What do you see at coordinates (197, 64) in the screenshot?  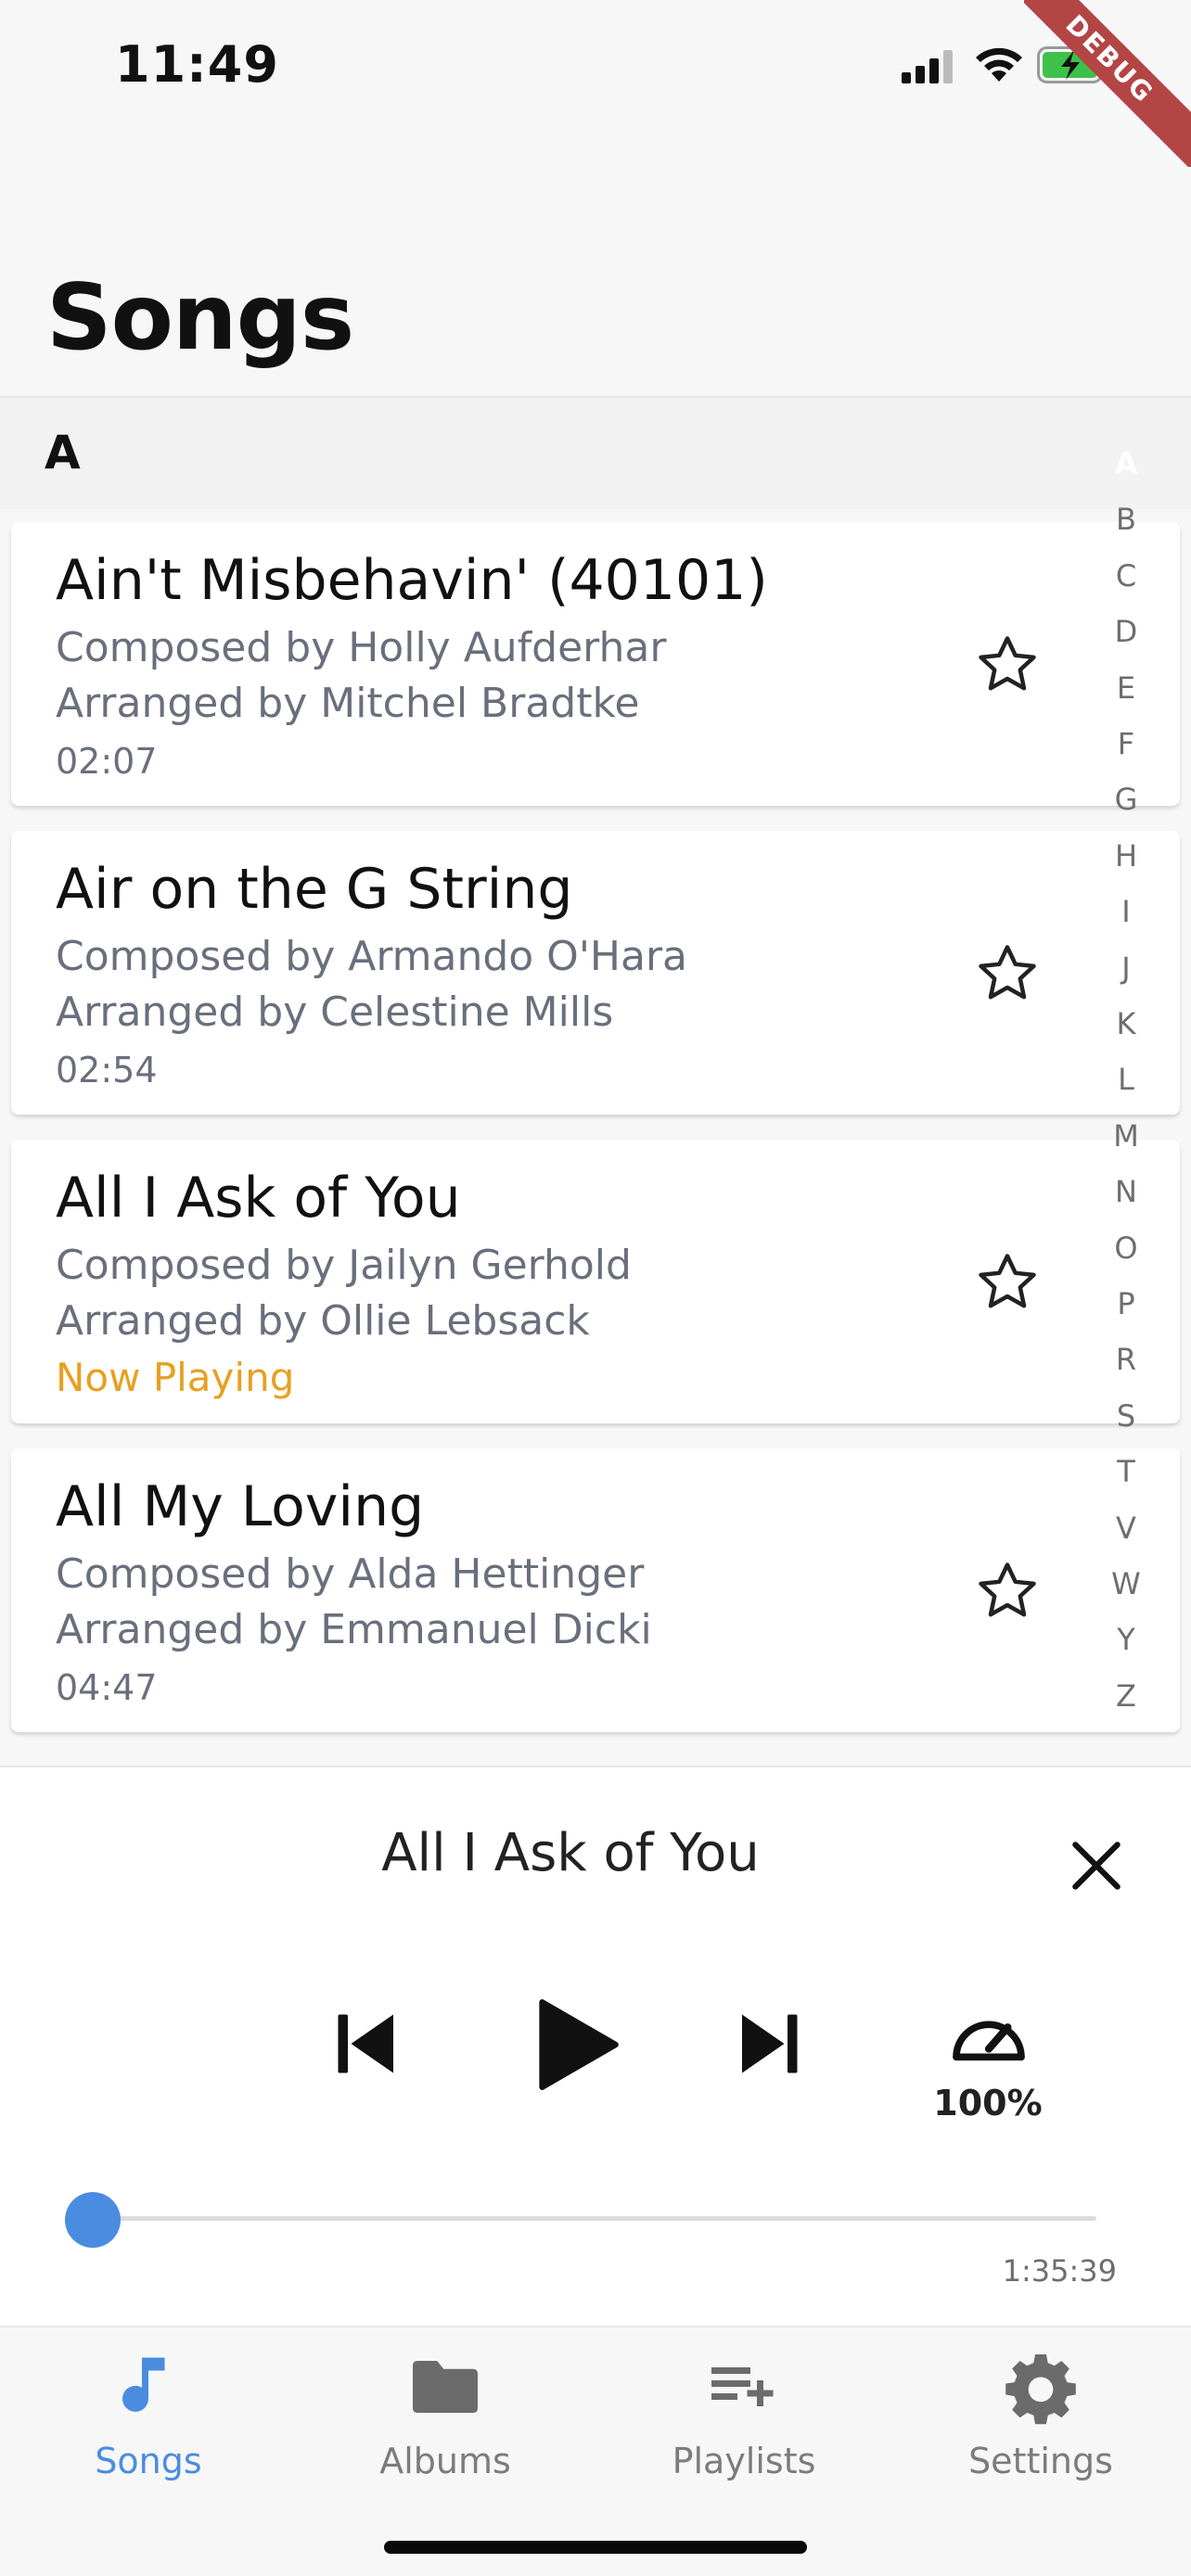 I see `status-time: 11:49` at bounding box center [197, 64].